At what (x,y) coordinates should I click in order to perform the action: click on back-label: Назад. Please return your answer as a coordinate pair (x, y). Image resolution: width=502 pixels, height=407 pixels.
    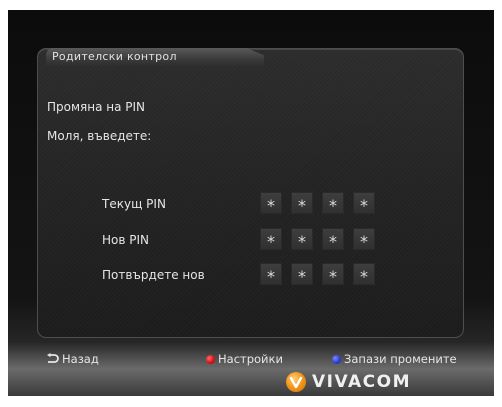
    Looking at the image, I should click on (80, 359).